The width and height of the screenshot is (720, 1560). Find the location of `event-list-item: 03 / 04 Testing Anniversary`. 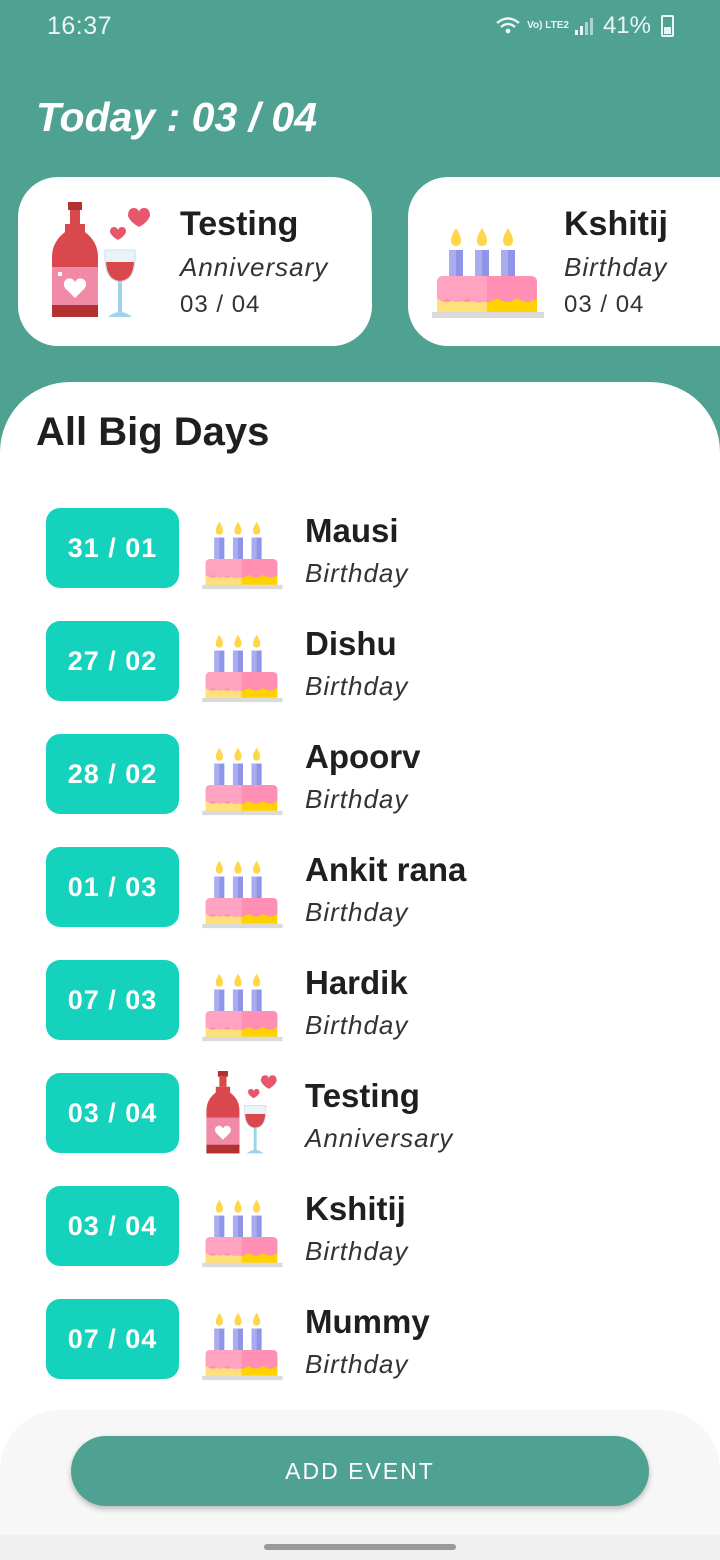

event-list-item: 03 / 04 Testing Anniversary is located at coordinates (360, 1114).